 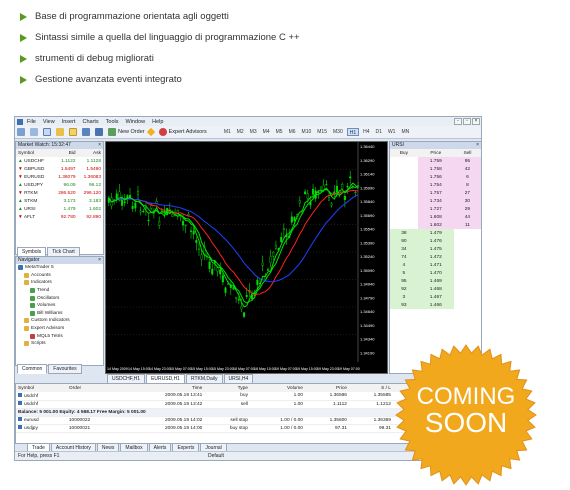 What do you see at coordinates (307, 132) in the screenshot?
I see `timeframe-m10-button: M10` at bounding box center [307, 132].